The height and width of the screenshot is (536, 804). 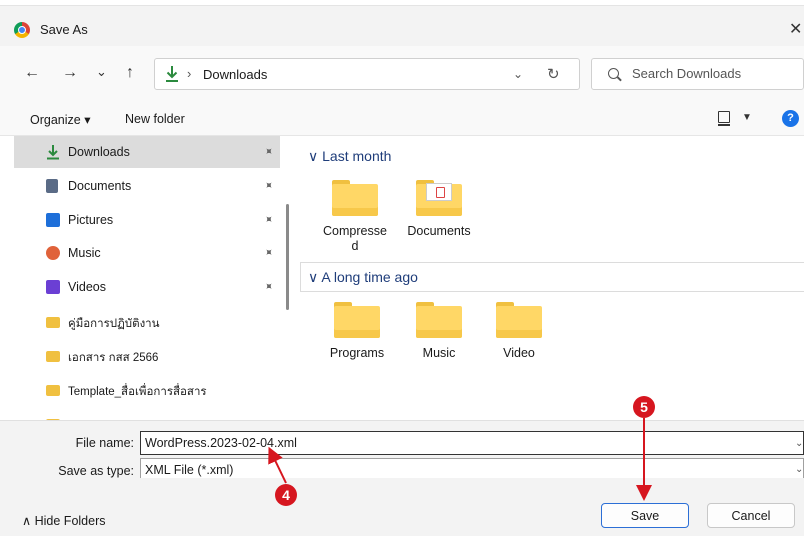 What do you see at coordinates (519, 353) in the screenshot?
I see `folder-label: Video` at bounding box center [519, 353].